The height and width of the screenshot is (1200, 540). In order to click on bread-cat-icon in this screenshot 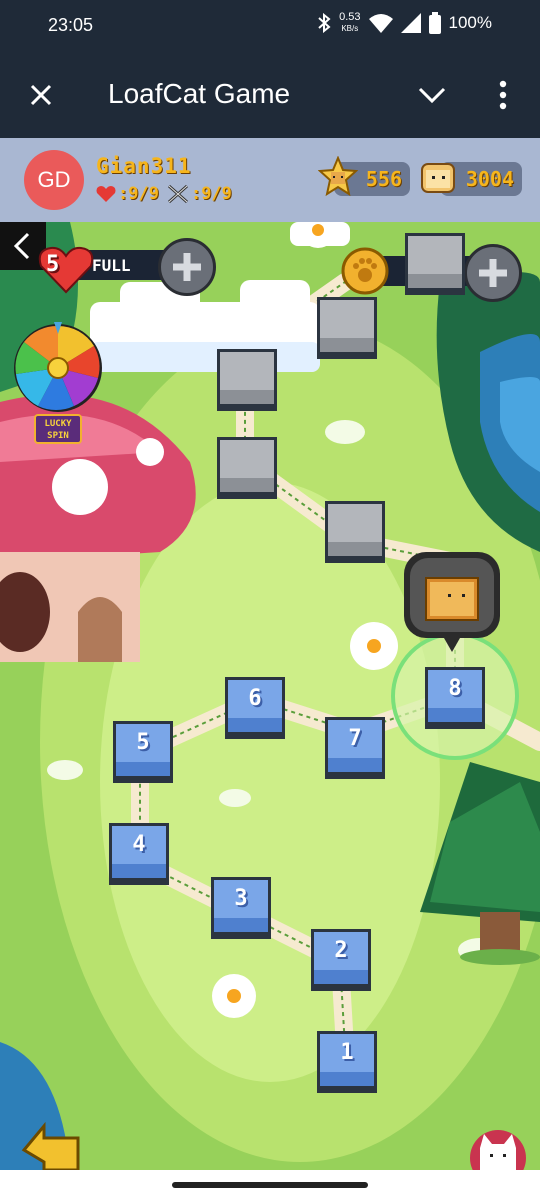, I will do `click(452, 602)`.